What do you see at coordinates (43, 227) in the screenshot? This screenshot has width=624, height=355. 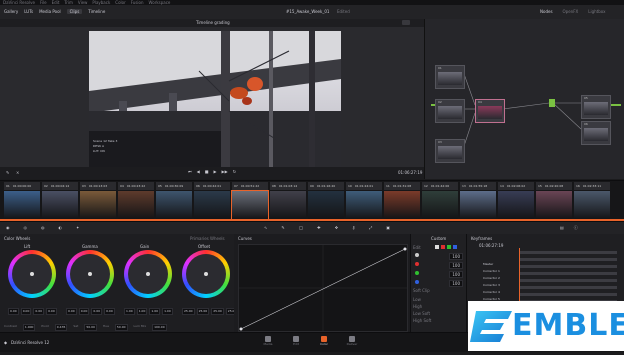 I see `wheels-icon: ◍` at bounding box center [43, 227].